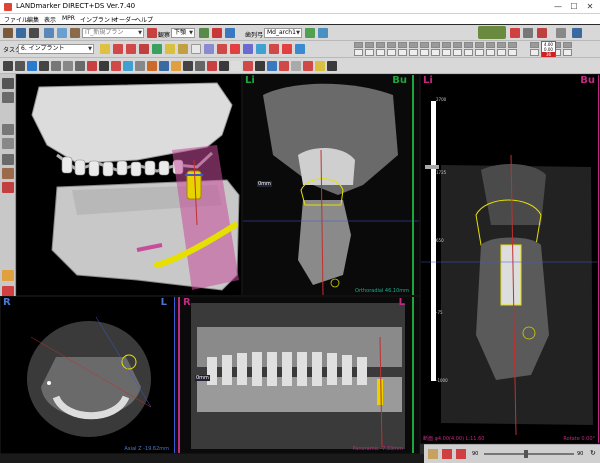  I want to click on view-tool-1-icon, so click(8, 66).